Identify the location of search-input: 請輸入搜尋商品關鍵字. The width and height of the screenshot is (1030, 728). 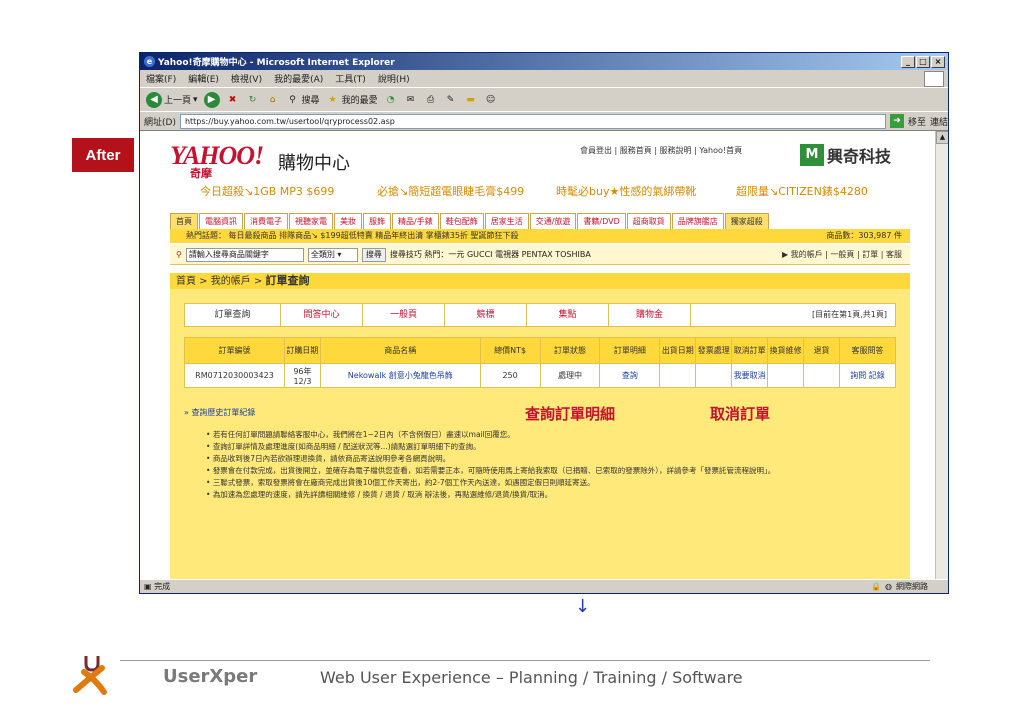
(244, 254).